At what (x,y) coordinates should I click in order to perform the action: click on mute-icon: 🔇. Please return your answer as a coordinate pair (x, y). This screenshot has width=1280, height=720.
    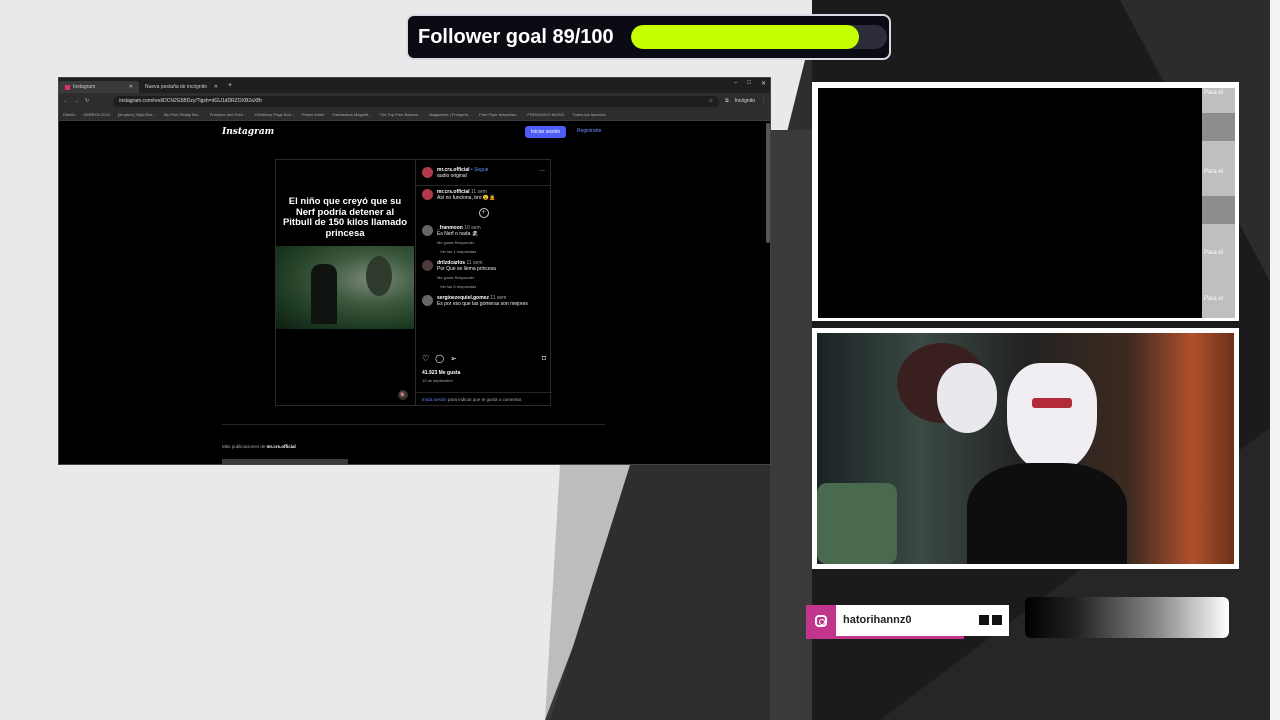
    Looking at the image, I should click on (403, 395).